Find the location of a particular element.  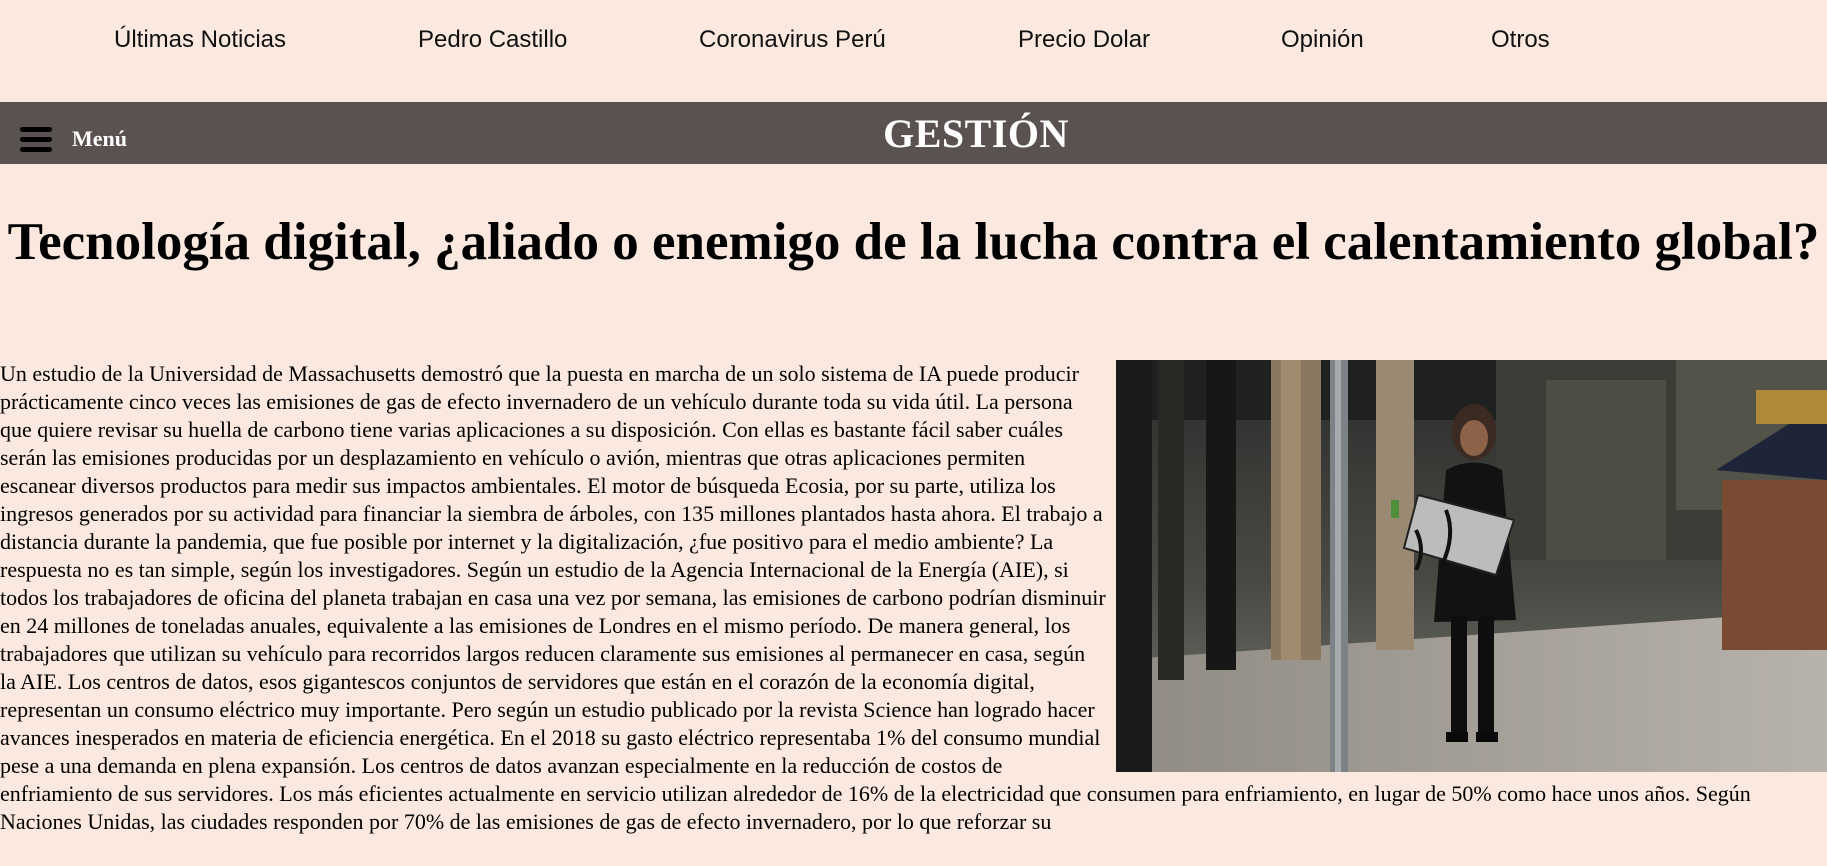

nav-link-coronavirus-peru: Coronavirus Perú is located at coordinates (792, 40).